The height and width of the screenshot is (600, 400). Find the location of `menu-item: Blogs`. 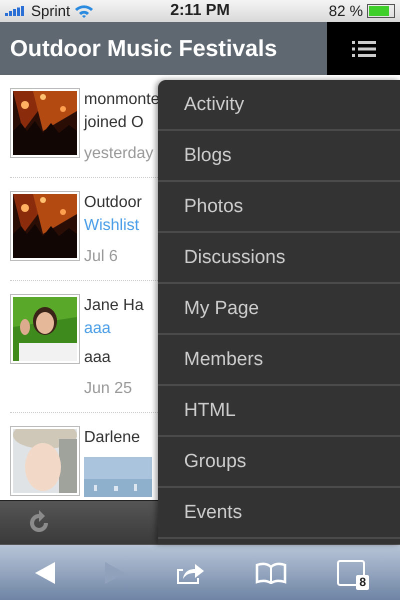

menu-item: Blogs is located at coordinates (279, 156).